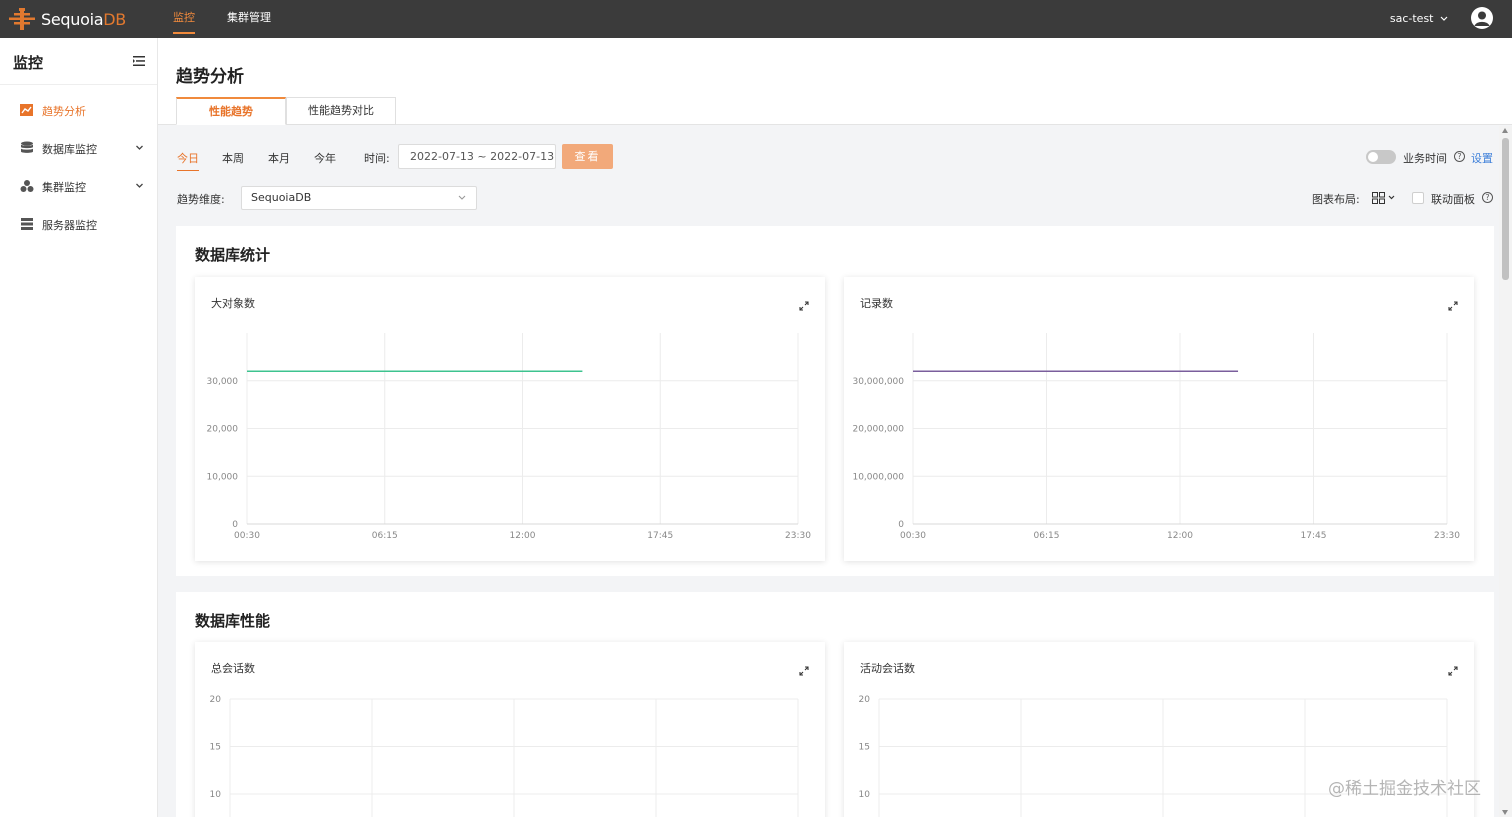 This screenshot has width=1512, height=817. What do you see at coordinates (1384, 198) in the screenshot?
I see `grid-layout-icon` at bounding box center [1384, 198].